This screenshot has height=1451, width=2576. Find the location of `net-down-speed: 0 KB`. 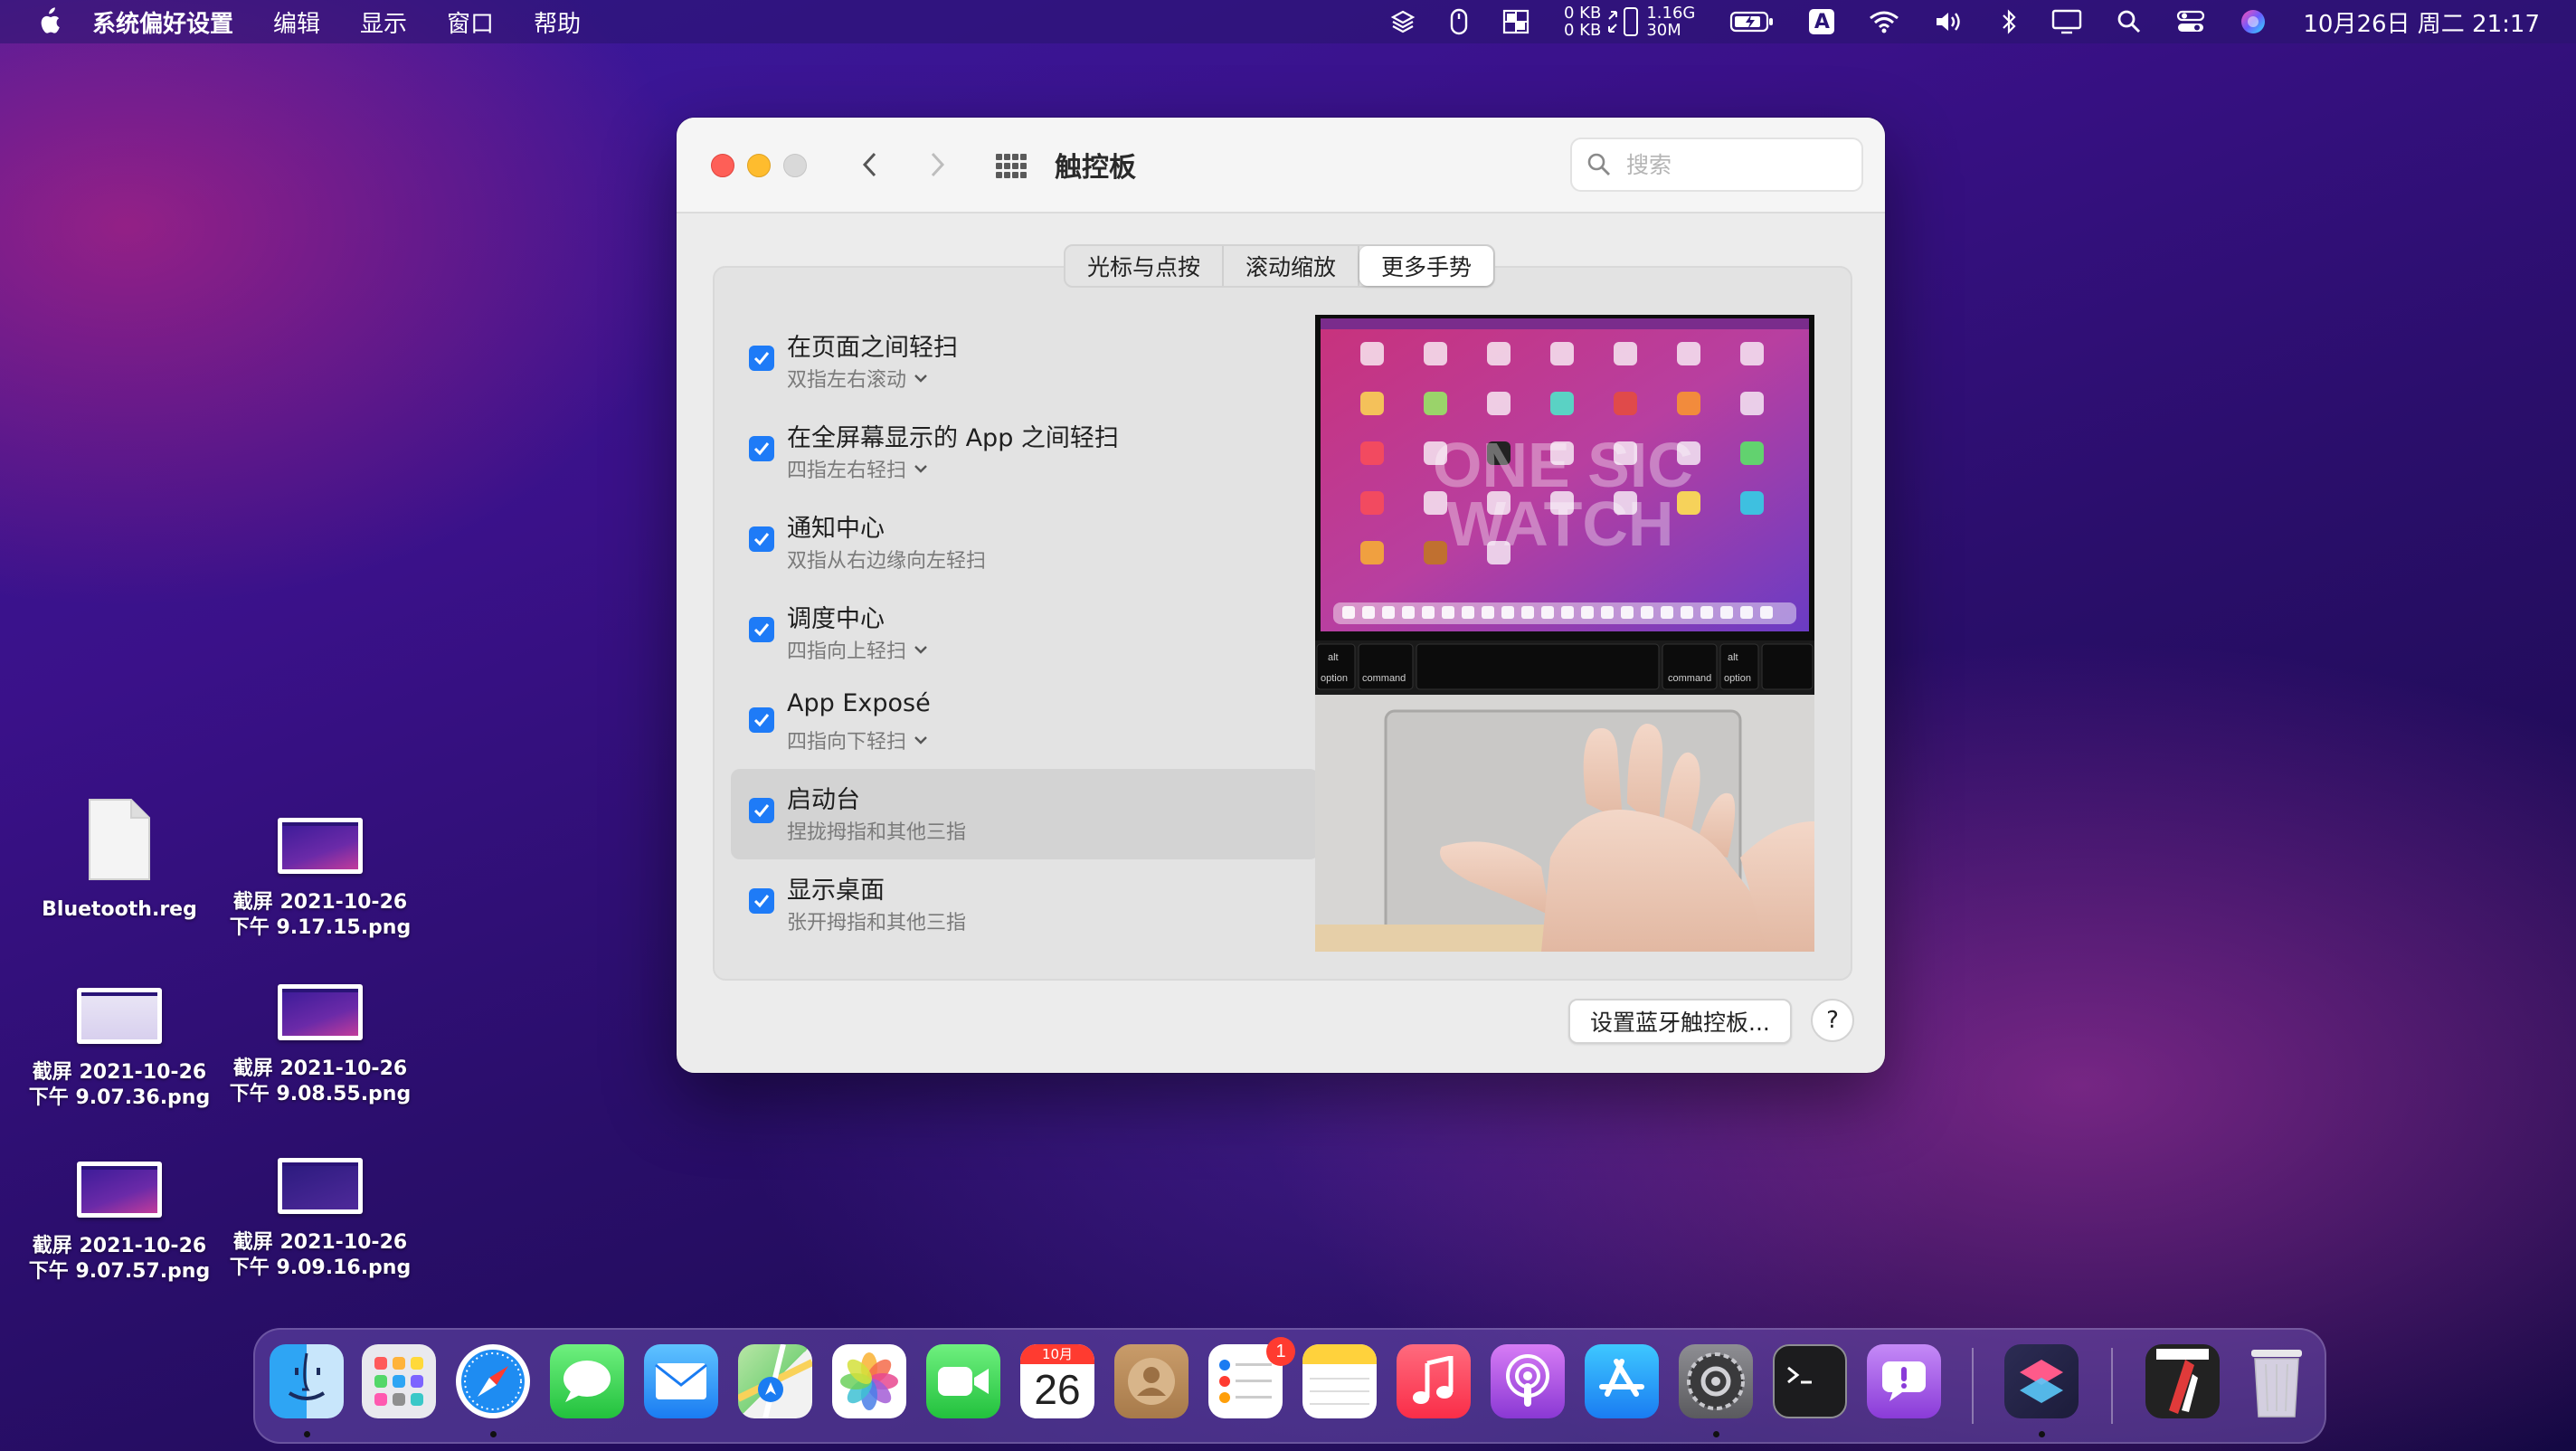

net-down-speed: 0 KB is located at coordinates (1583, 30).